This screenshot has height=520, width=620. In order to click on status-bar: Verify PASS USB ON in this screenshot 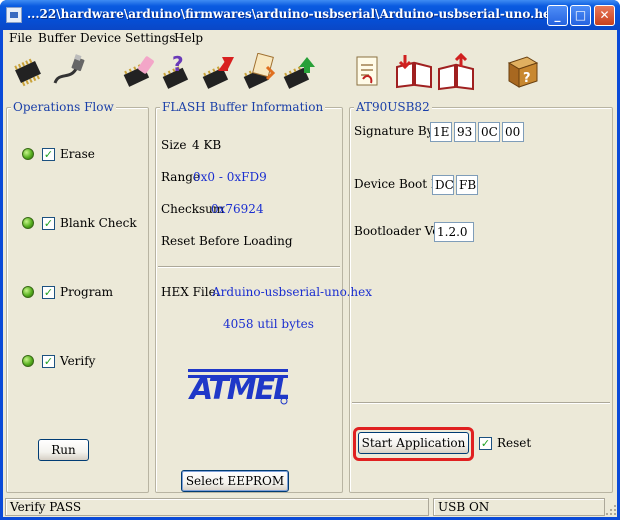, I will do `click(310, 506)`.